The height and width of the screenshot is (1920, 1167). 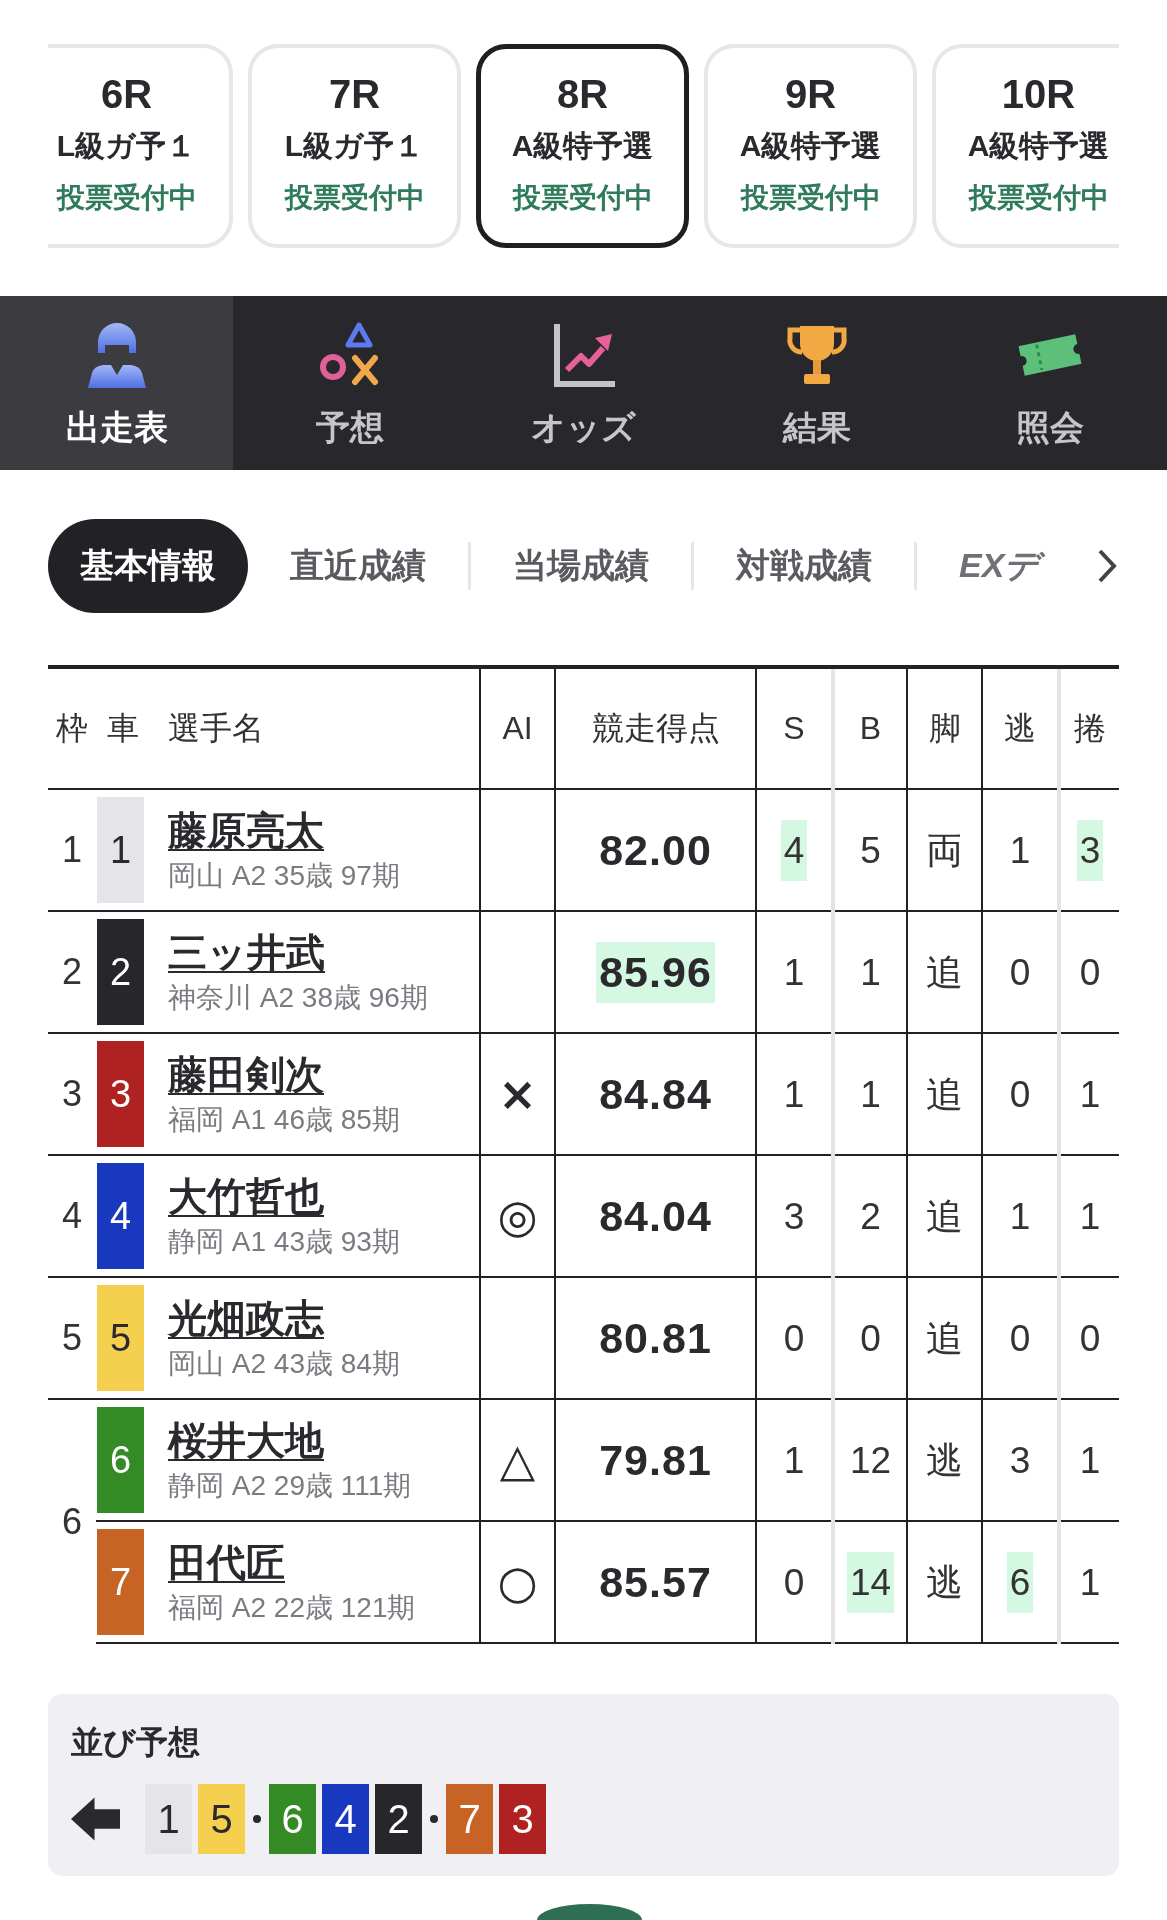 I want to click on race-tab: 8R A級特予選 投票受付中, so click(x=582, y=146).